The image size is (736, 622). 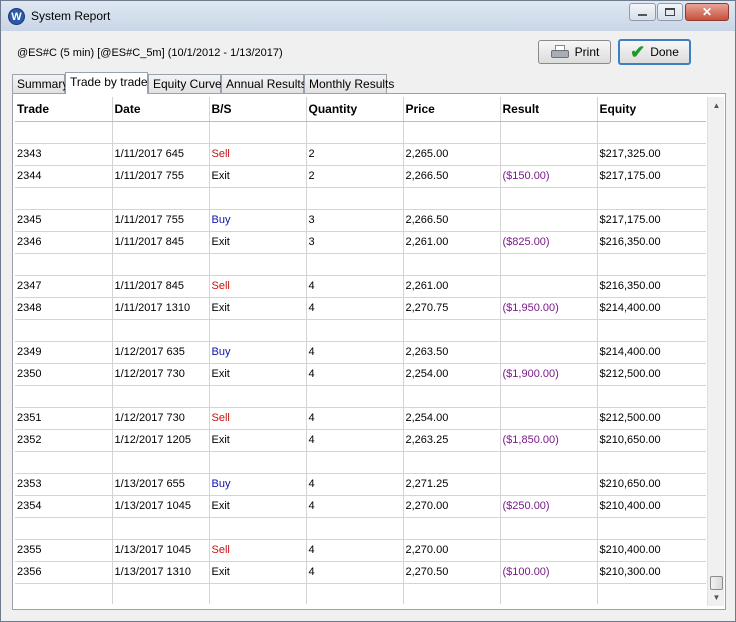 I want to click on cell-result, so click(x=549, y=528).